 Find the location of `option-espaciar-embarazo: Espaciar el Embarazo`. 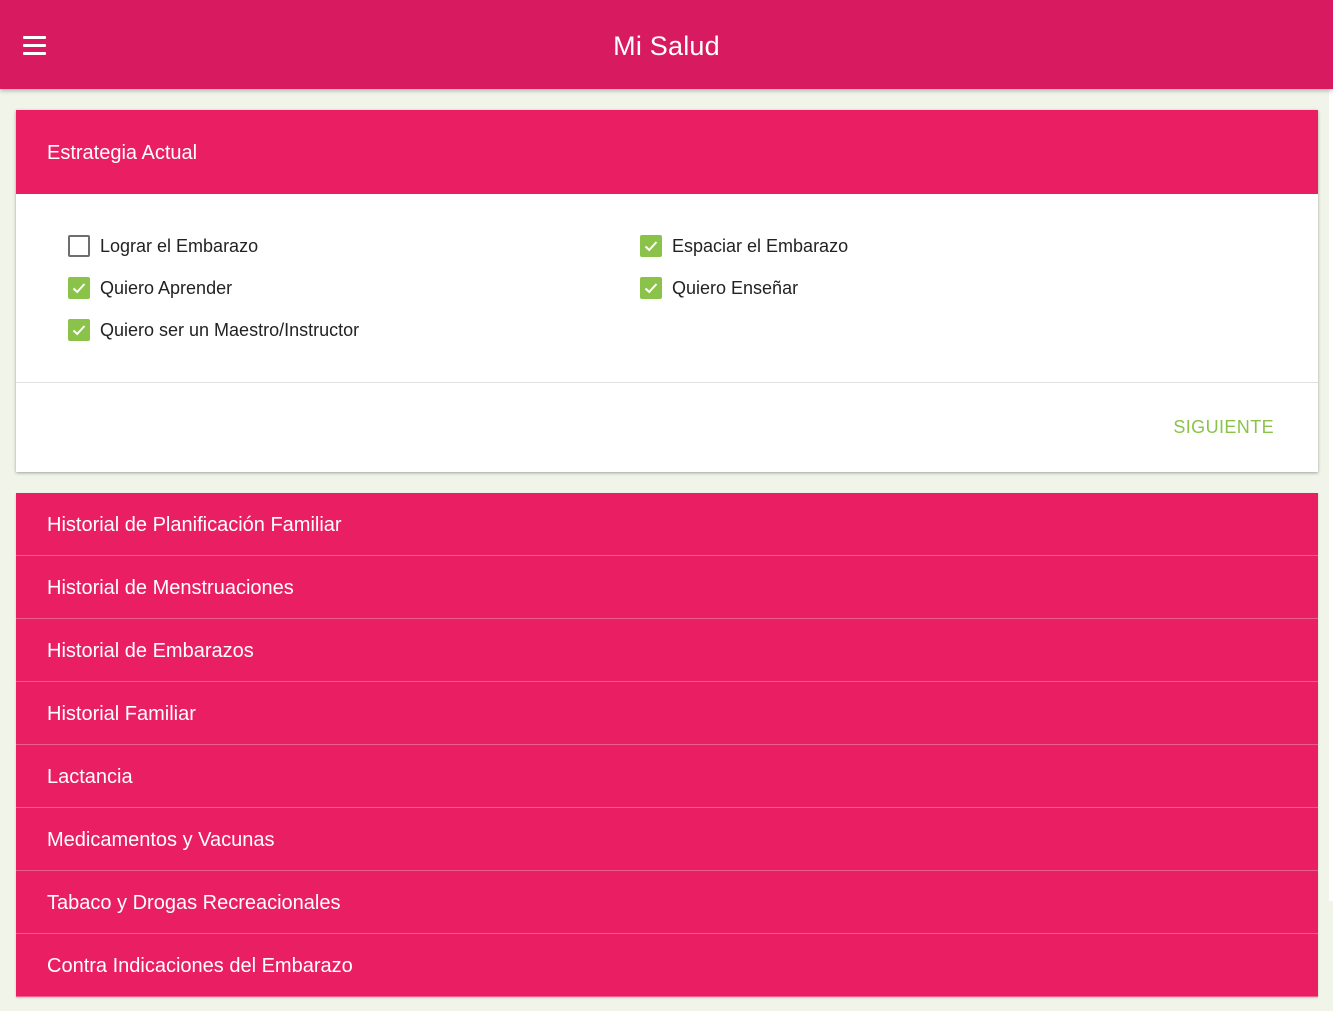

option-espaciar-embarazo: Espaciar el Embarazo is located at coordinates (744, 246).